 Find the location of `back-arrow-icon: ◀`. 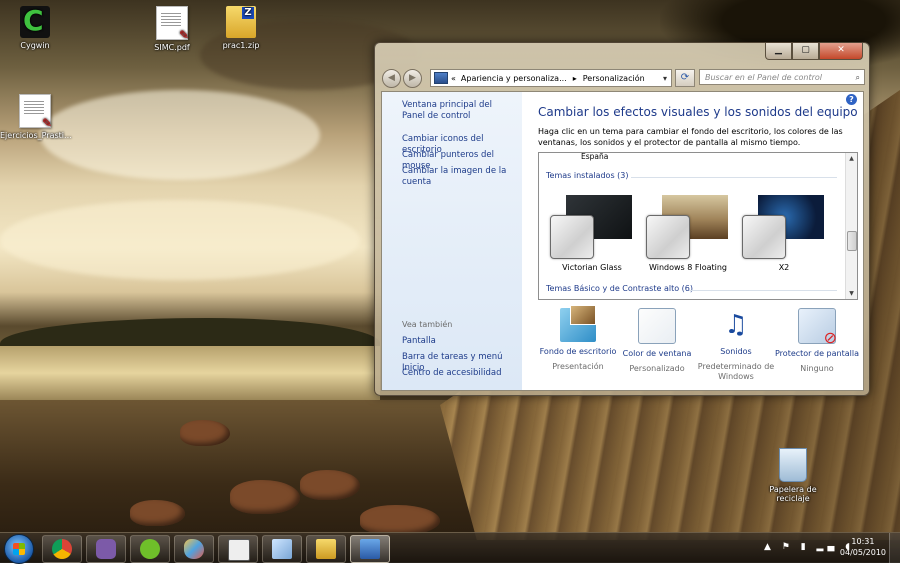

back-arrow-icon: ◀ is located at coordinates (391, 78).